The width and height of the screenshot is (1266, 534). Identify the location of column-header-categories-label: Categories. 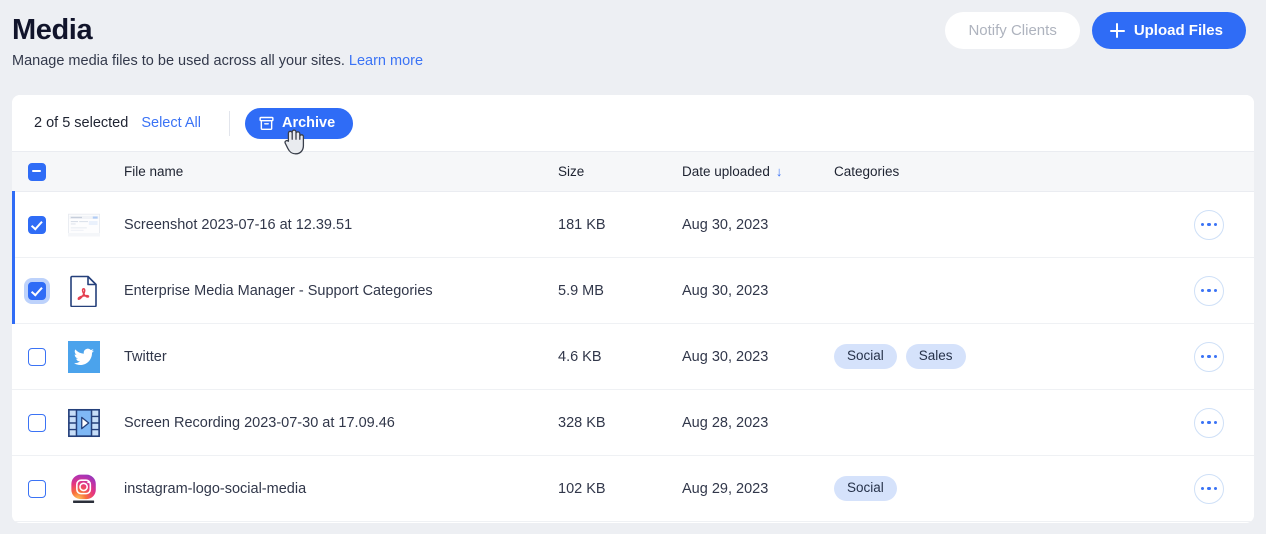
(867, 171).